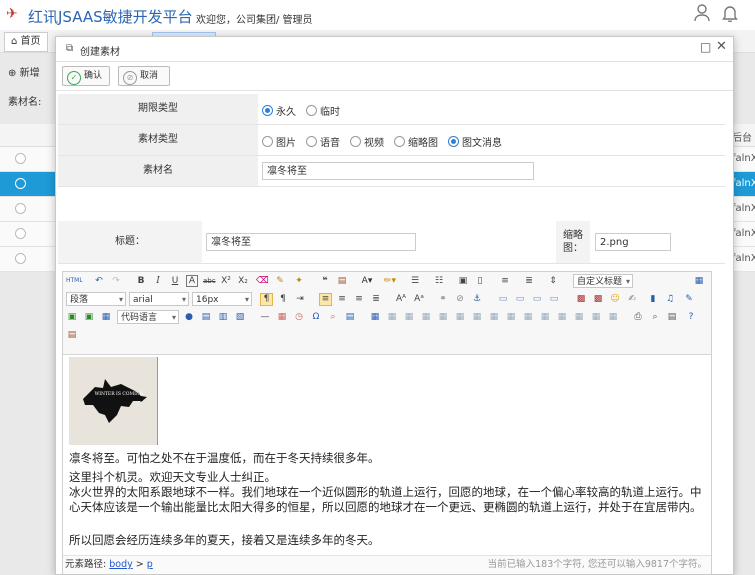 The image size is (755, 575). Describe the element at coordinates (279, 110) in the screenshot. I see `period-option-permanent: 永久` at that location.